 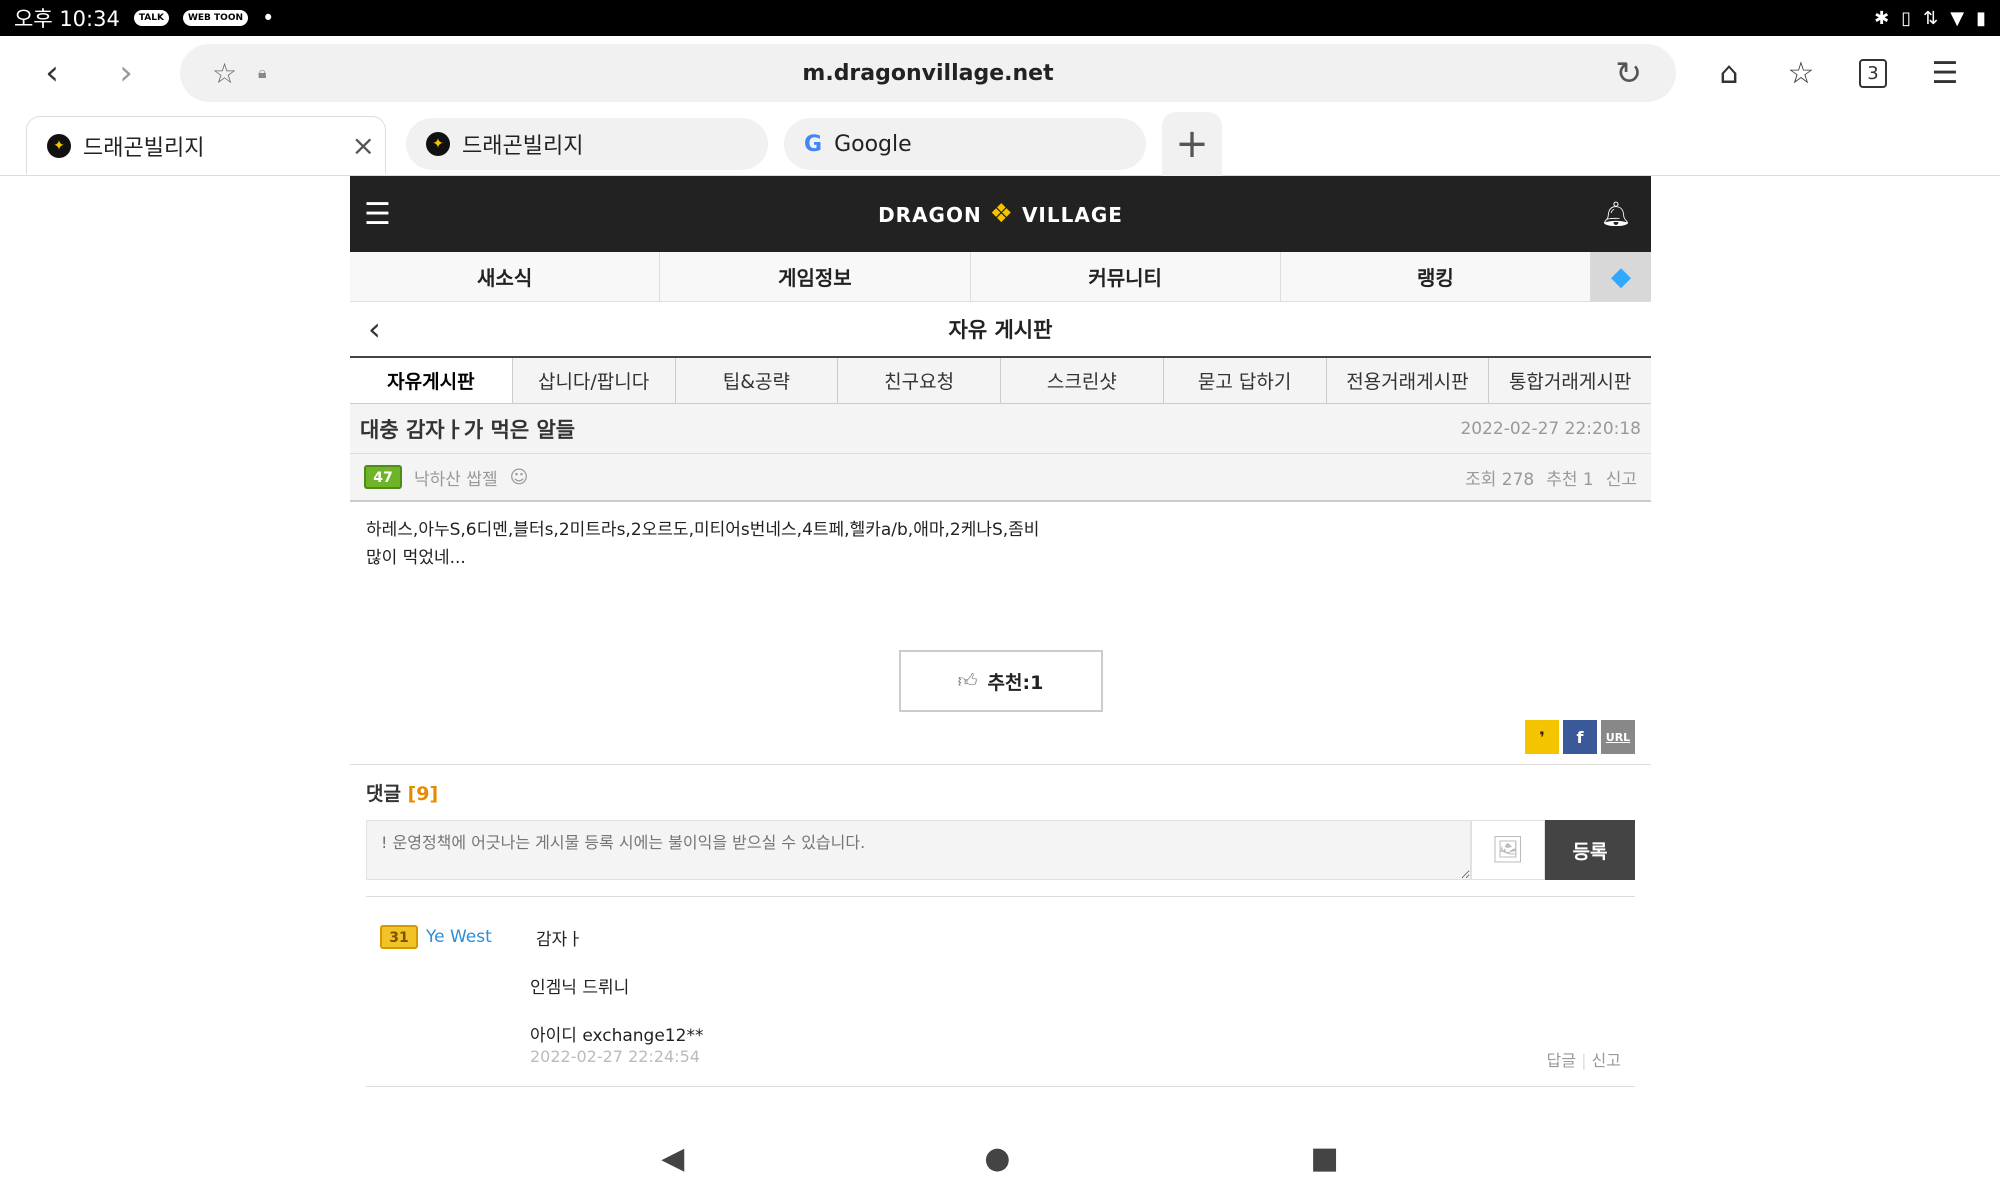 I want to click on nav-back-icon: ◀, so click(x=672, y=1158).